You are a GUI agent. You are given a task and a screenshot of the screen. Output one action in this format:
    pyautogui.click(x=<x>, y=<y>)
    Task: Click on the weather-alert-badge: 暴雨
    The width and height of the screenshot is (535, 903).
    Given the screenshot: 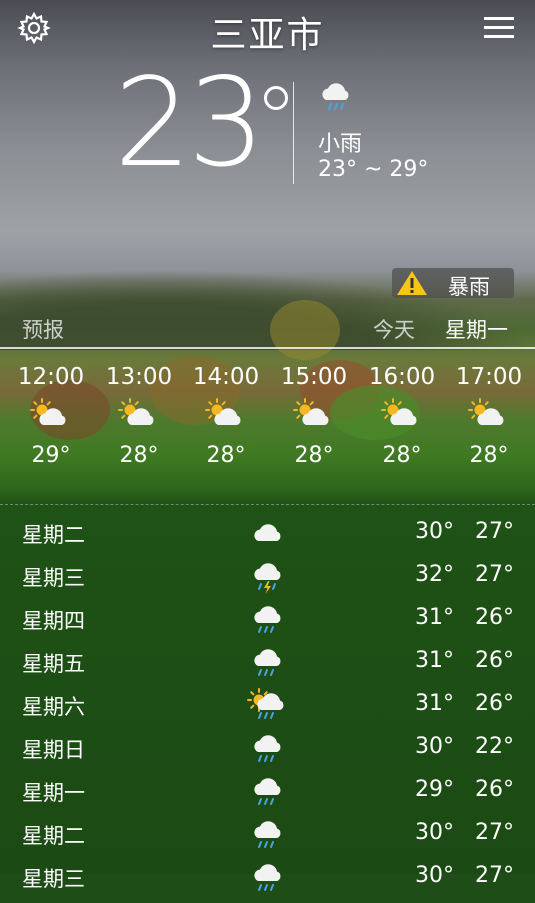 What is the action you would take?
    pyautogui.click(x=453, y=284)
    